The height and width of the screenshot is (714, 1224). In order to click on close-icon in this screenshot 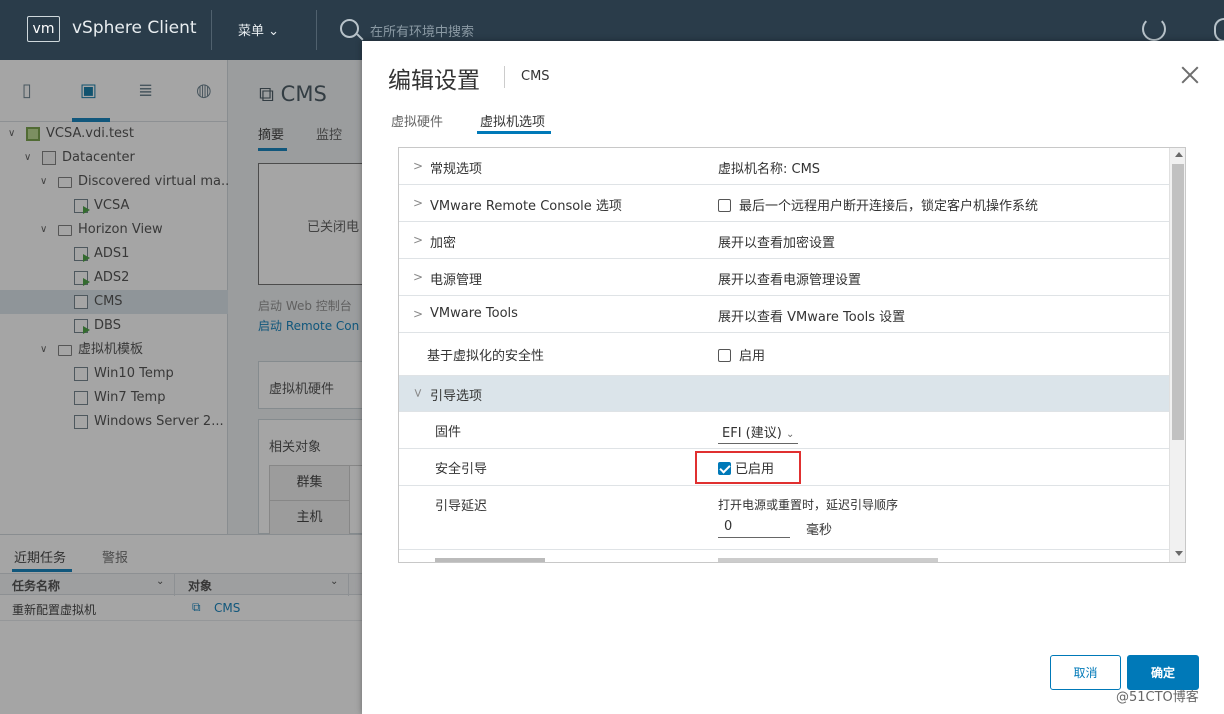, I will do `click(1190, 75)`.